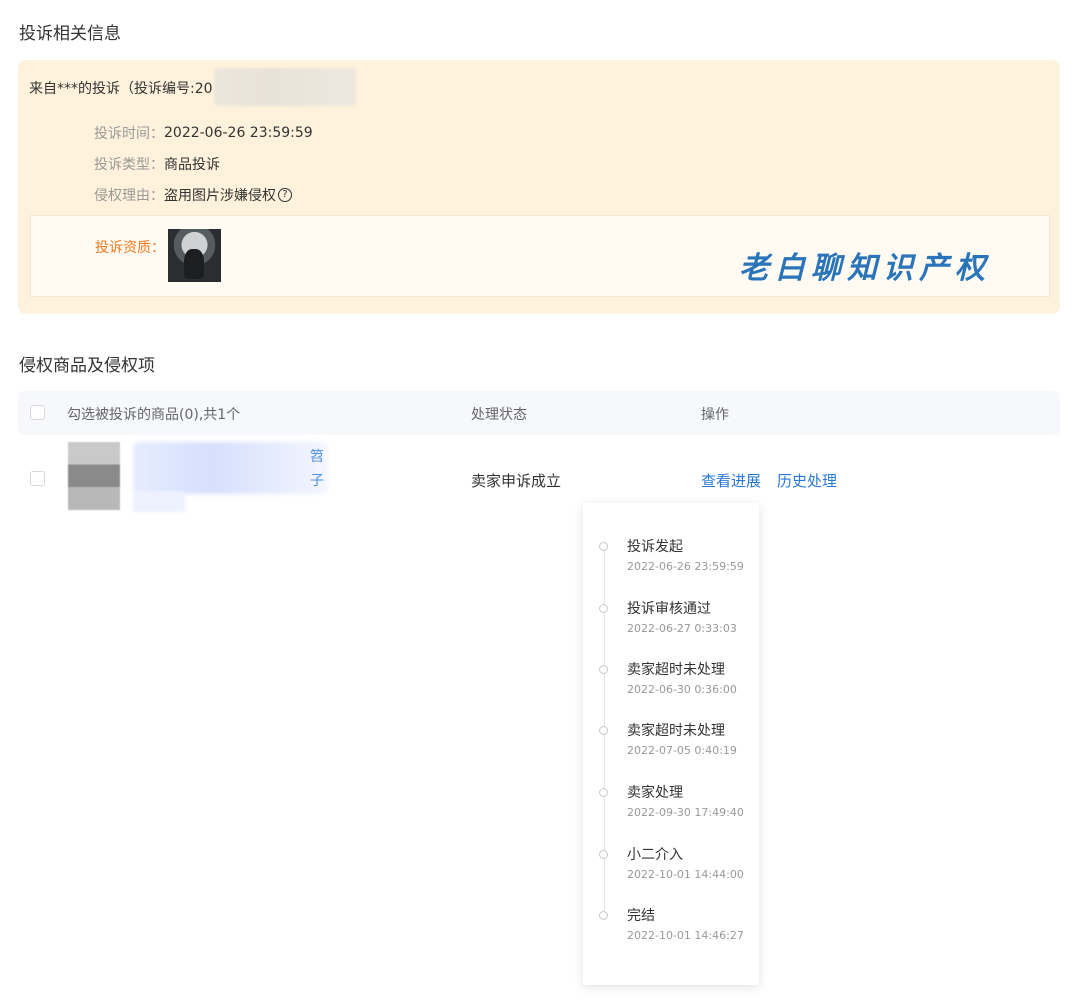  What do you see at coordinates (87, 366) in the screenshot?
I see `infringing-products-title: 侵权商品及侵权项` at bounding box center [87, 366].